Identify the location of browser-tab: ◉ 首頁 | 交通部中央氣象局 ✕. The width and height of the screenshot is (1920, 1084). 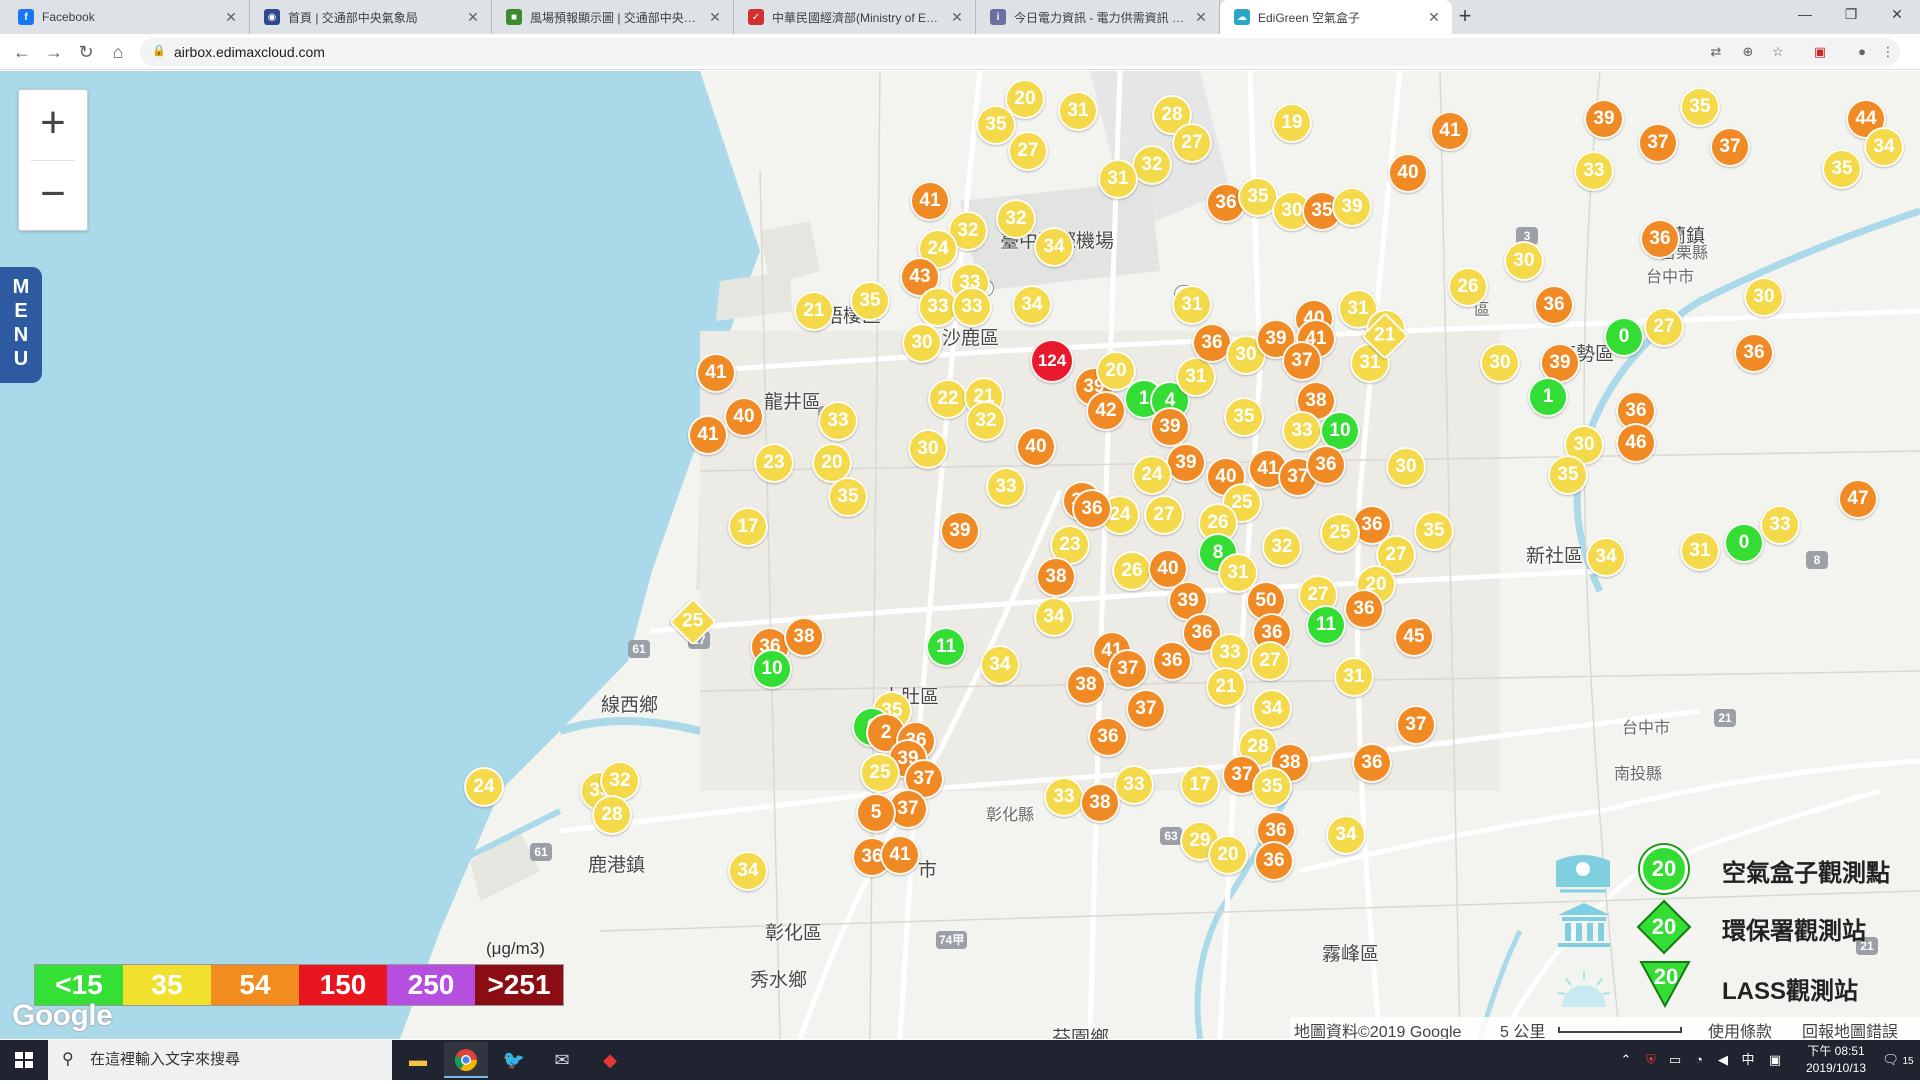
(371, 17).